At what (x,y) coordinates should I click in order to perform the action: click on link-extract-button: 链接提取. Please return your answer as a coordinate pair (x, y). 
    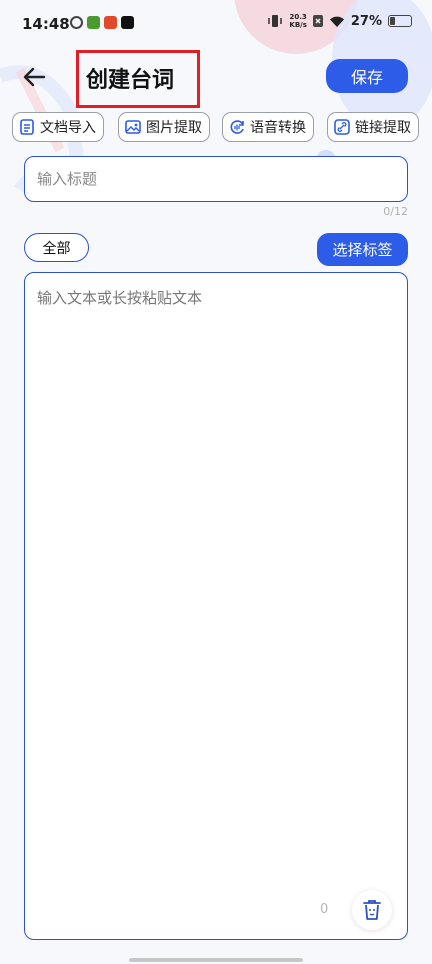
    Looking at the image, I should click on (373, 127).